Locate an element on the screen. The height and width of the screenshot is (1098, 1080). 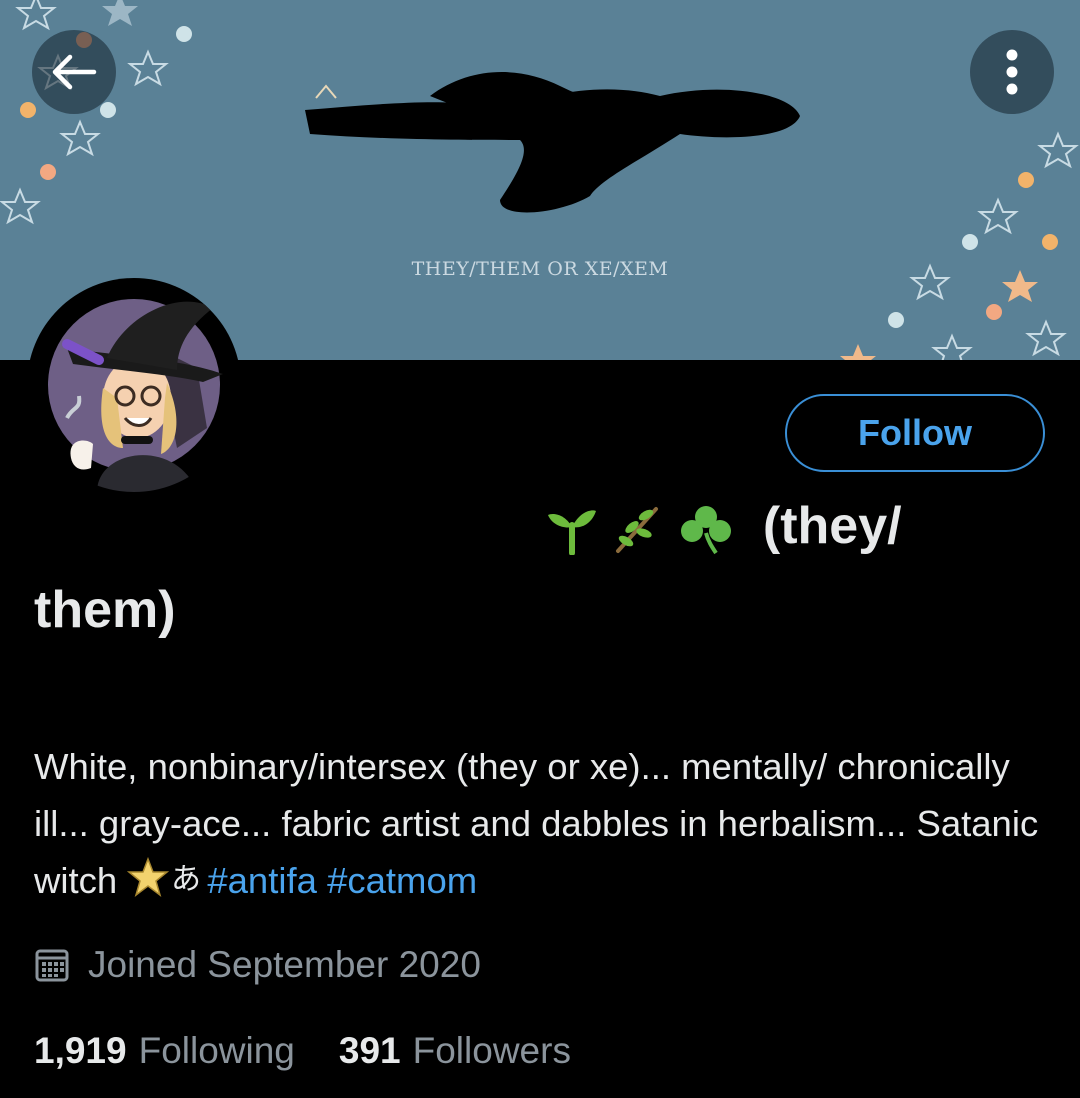
avatar-witch-illustration is located at coordinates (135, 395).